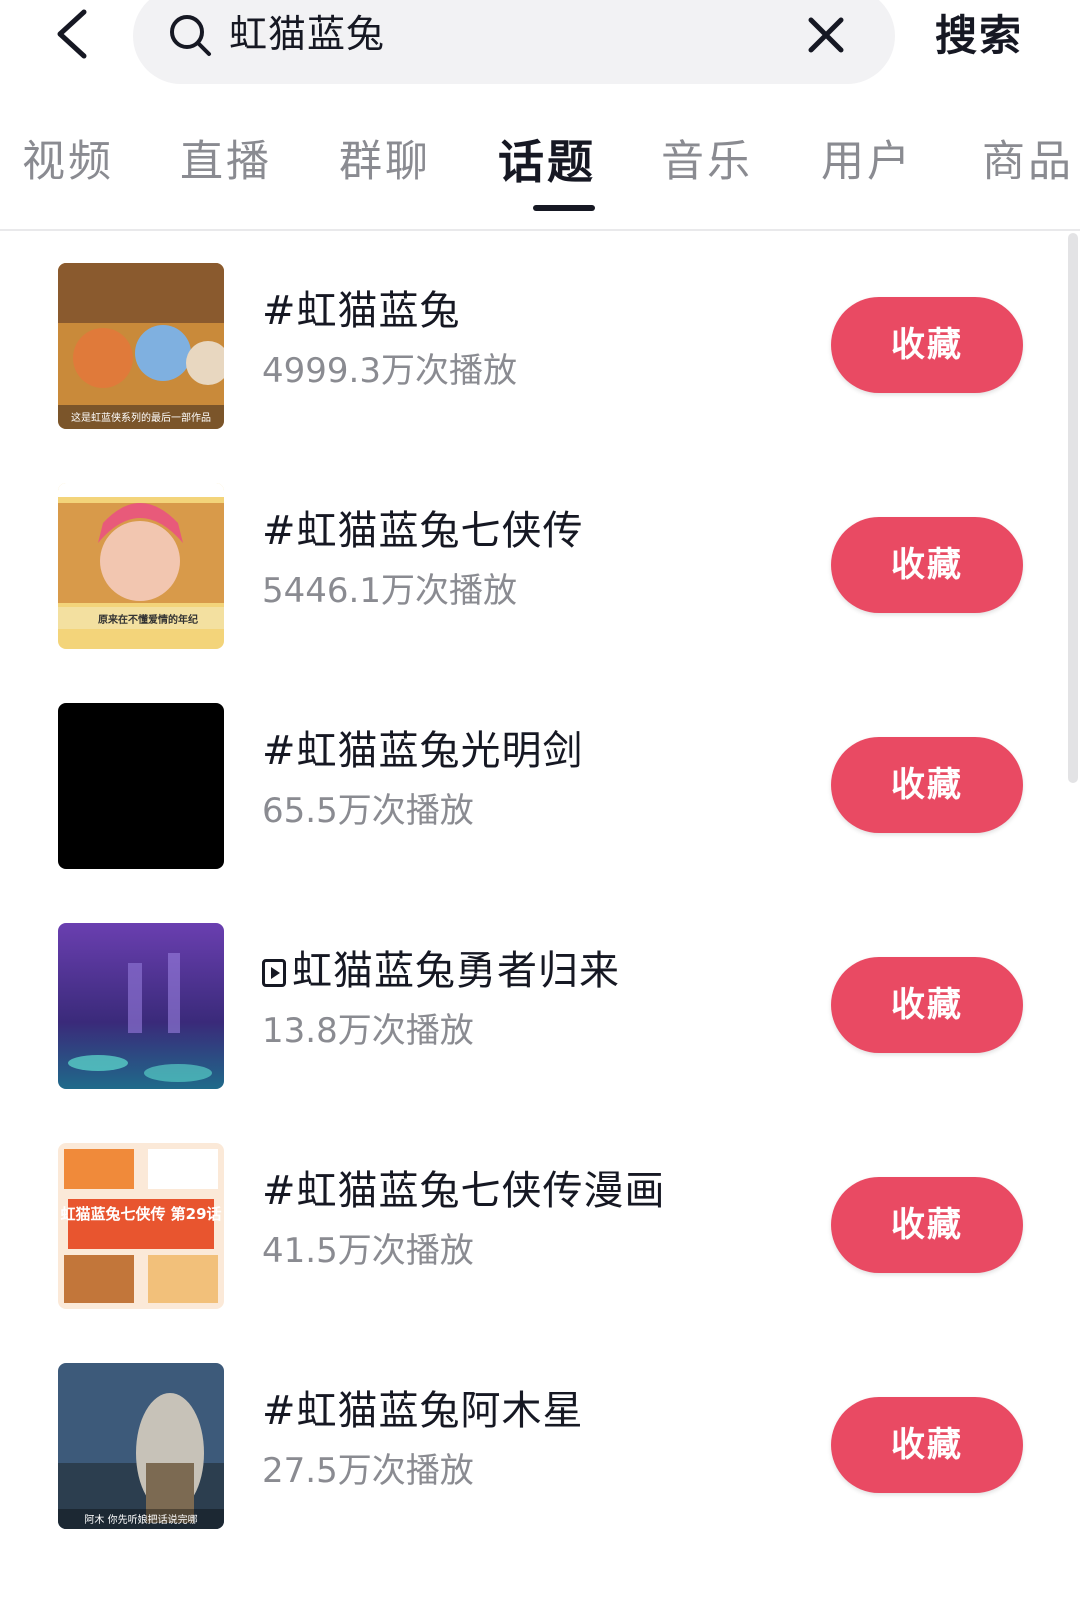 This screenshot has height=1623, width=1080. What do you see at coordinates (368, 1031) in the screenshot?
I see `topic-play-count: 13.8万次播放` at bounding box center [368, 1031].